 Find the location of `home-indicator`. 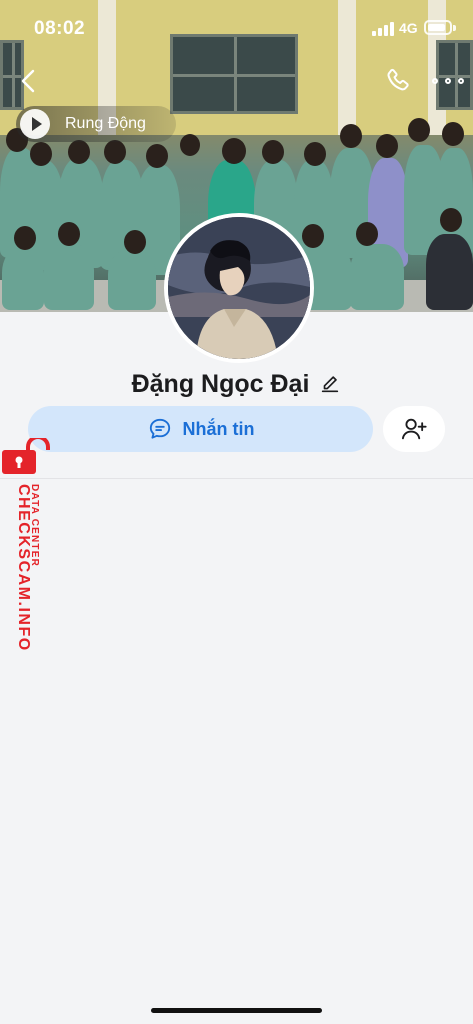

home-indicator is located at coordinates (236, 1010).